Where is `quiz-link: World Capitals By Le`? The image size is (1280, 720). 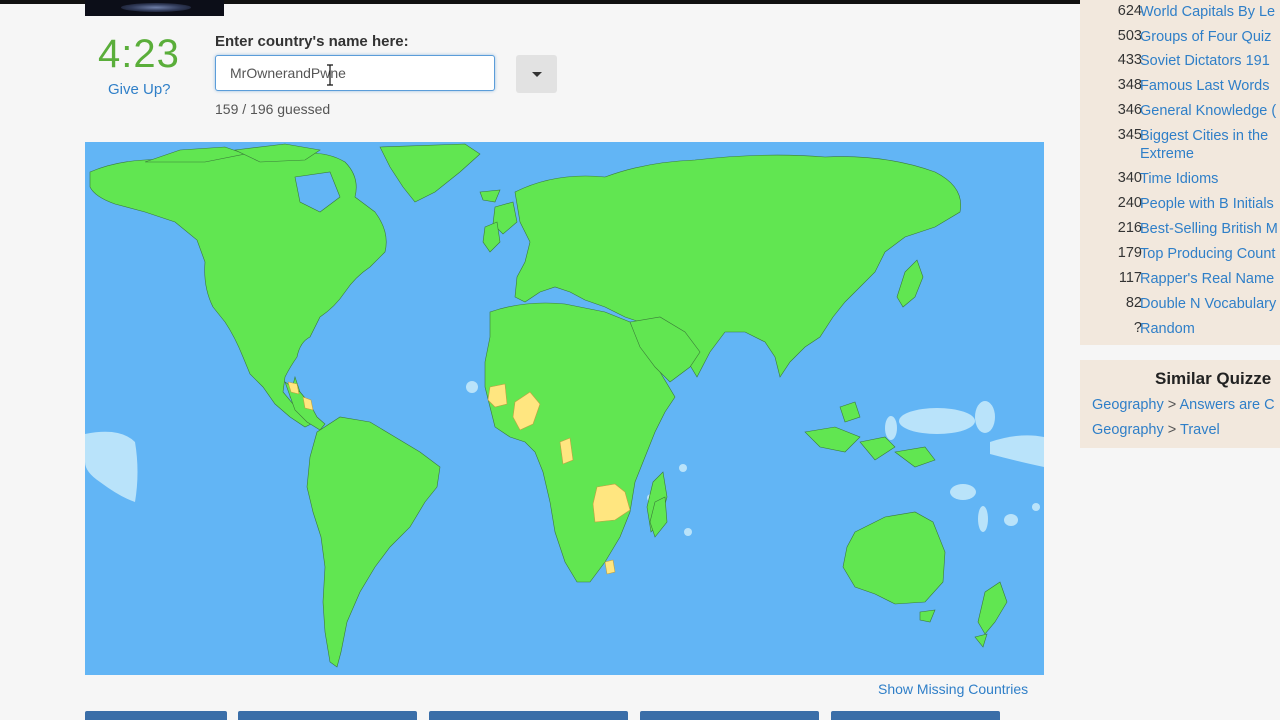 quiz-link: World Capitals By Le is located at coordinates (1207, 12).